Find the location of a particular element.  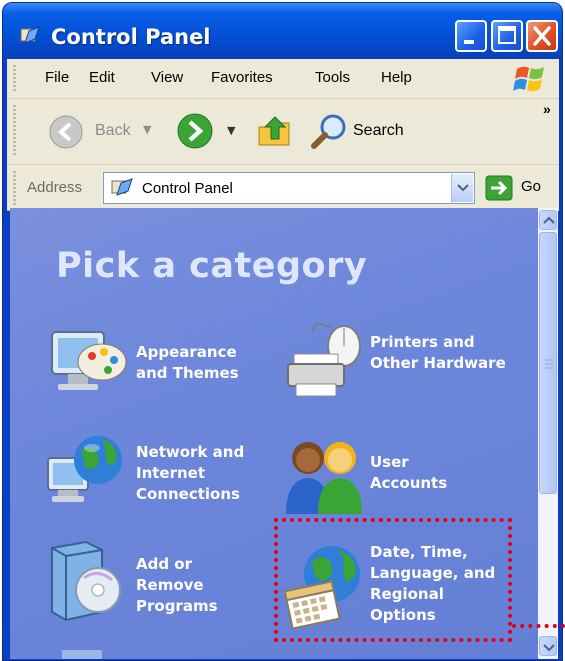

scroll-down-button is located at coordinates (548, 646).